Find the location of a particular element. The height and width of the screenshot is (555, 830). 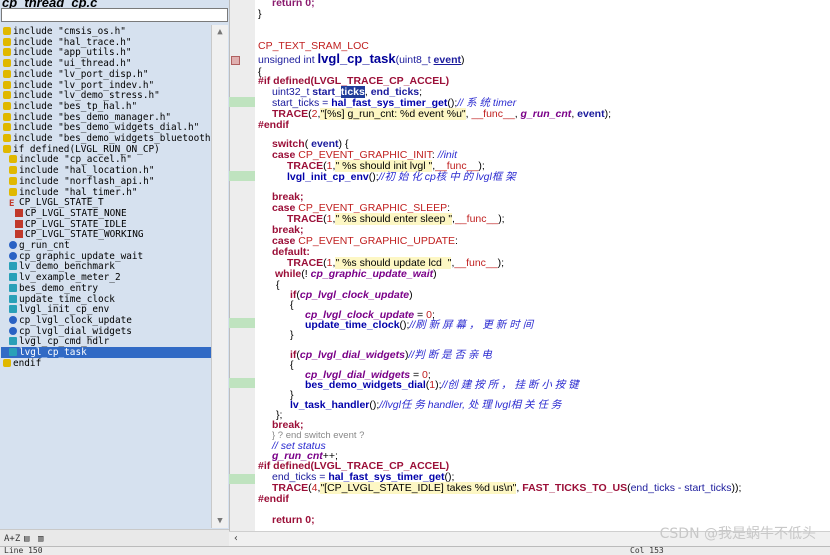

symbol-item: endif is located at coordinates (21, 363).